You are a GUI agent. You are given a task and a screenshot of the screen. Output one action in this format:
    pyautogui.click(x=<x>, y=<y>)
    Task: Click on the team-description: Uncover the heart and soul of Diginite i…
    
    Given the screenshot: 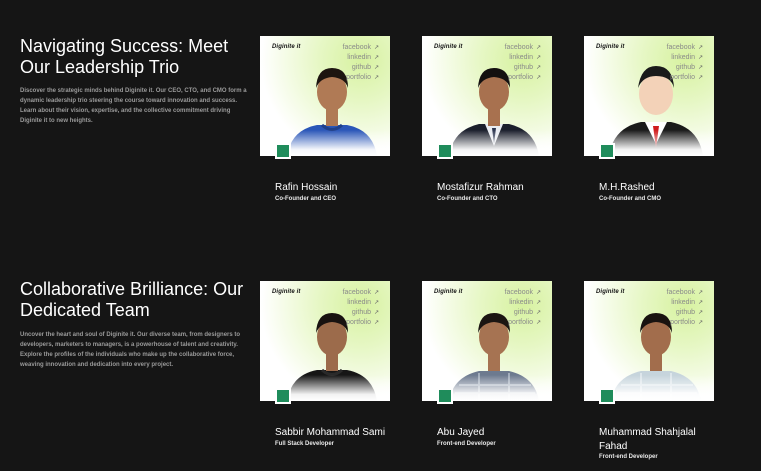 What is the action you would take?
    pyautogui.click(x=130, y=350)
    